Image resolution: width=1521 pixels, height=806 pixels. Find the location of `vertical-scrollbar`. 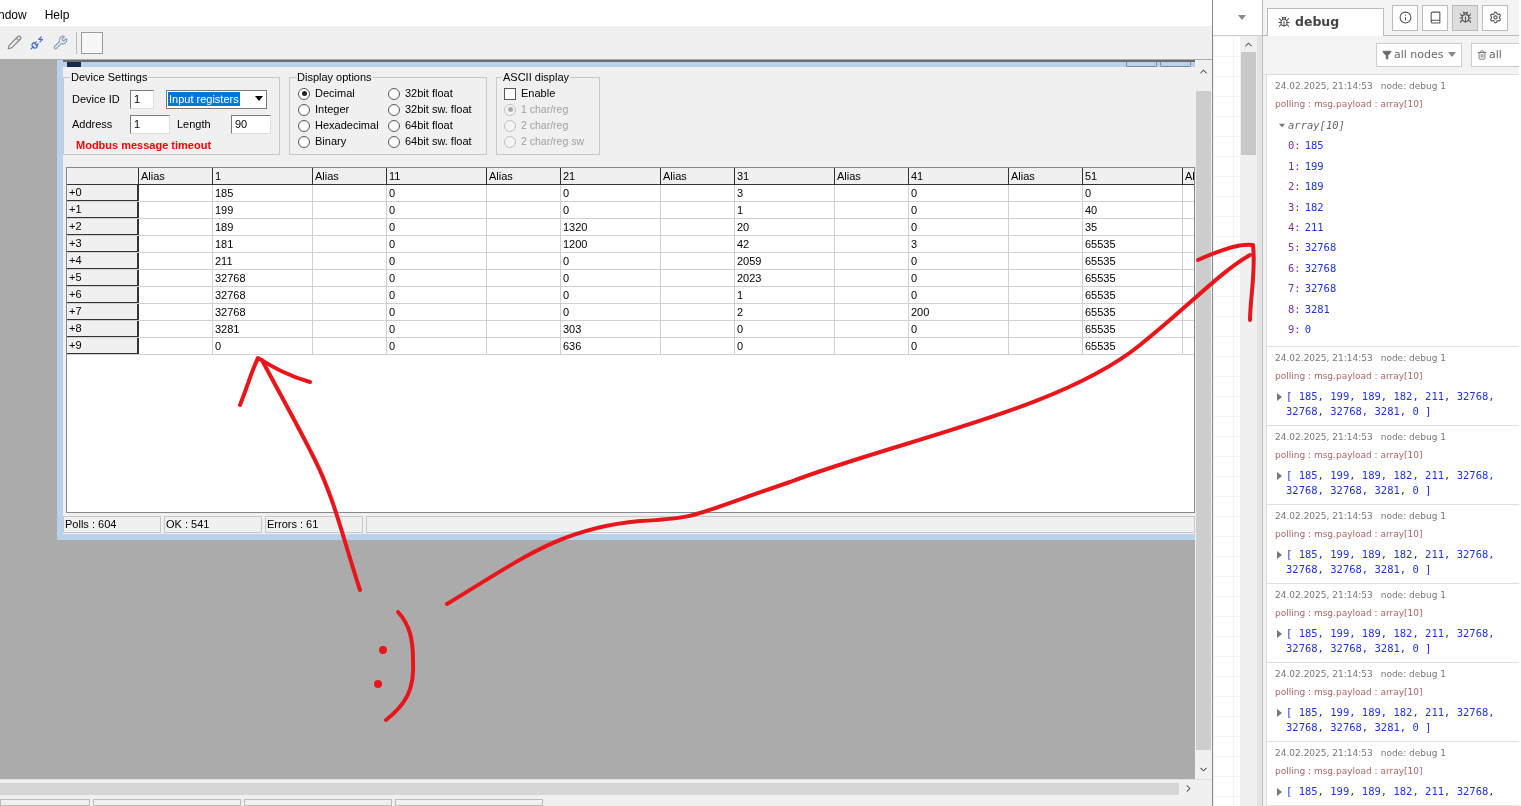

vertical-scrollbar is located at coordinates (1203, 419).